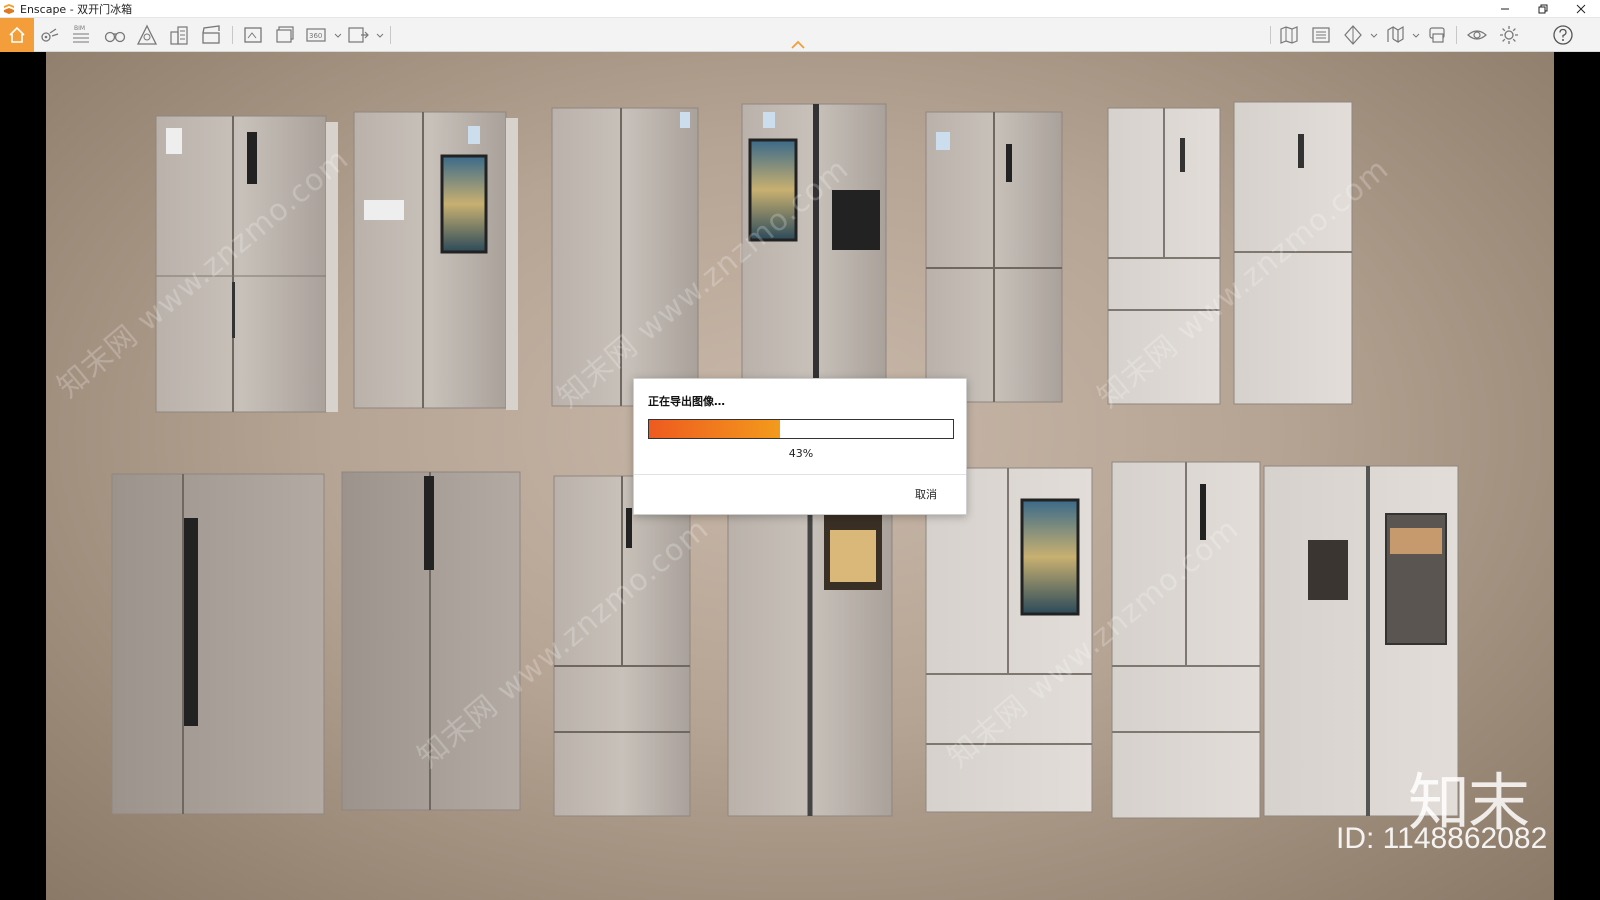 This screenshot has height=900, width=1600. I want to click on progress-percent-label: 43%, so click(801, 453).